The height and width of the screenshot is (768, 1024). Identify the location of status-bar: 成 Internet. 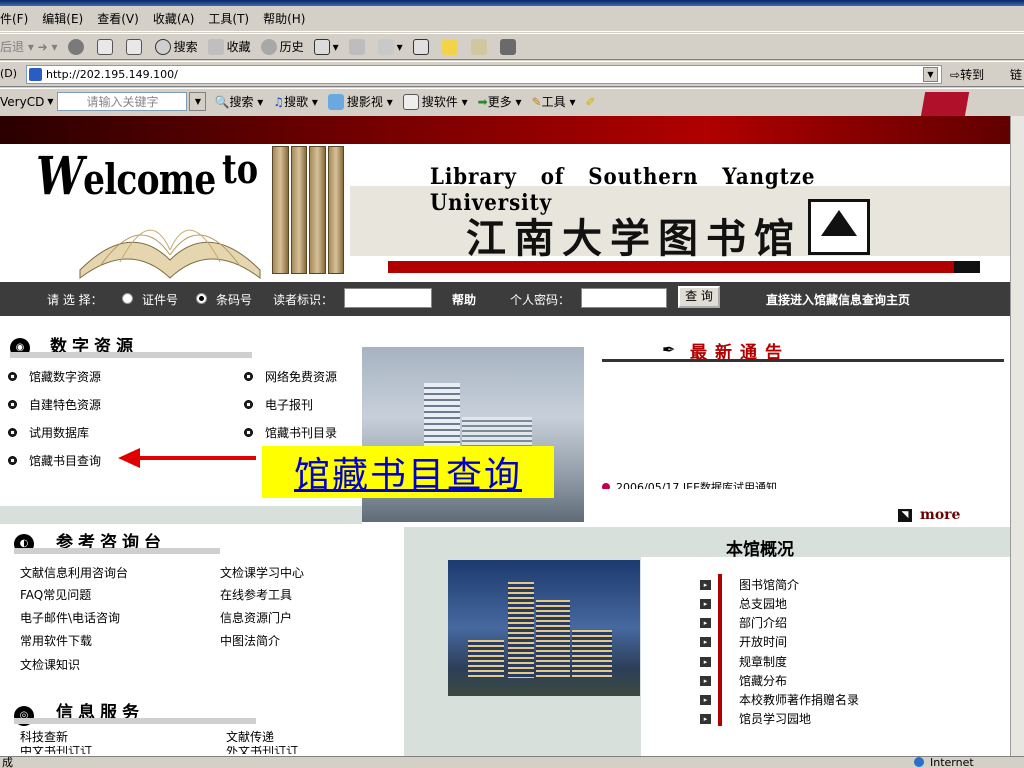
(512, 762).